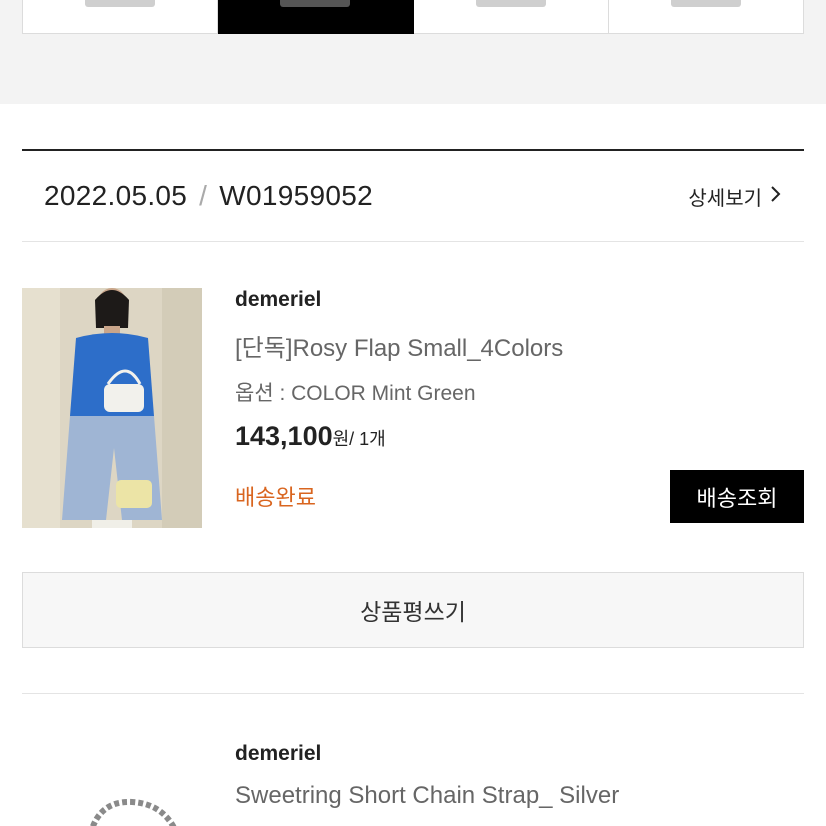 The height and width of the screenshot is (826, 826). Describe the element at coordinates (737, 496) in the screenshot. I see `track-delivery-button: 배송조회` at that location.